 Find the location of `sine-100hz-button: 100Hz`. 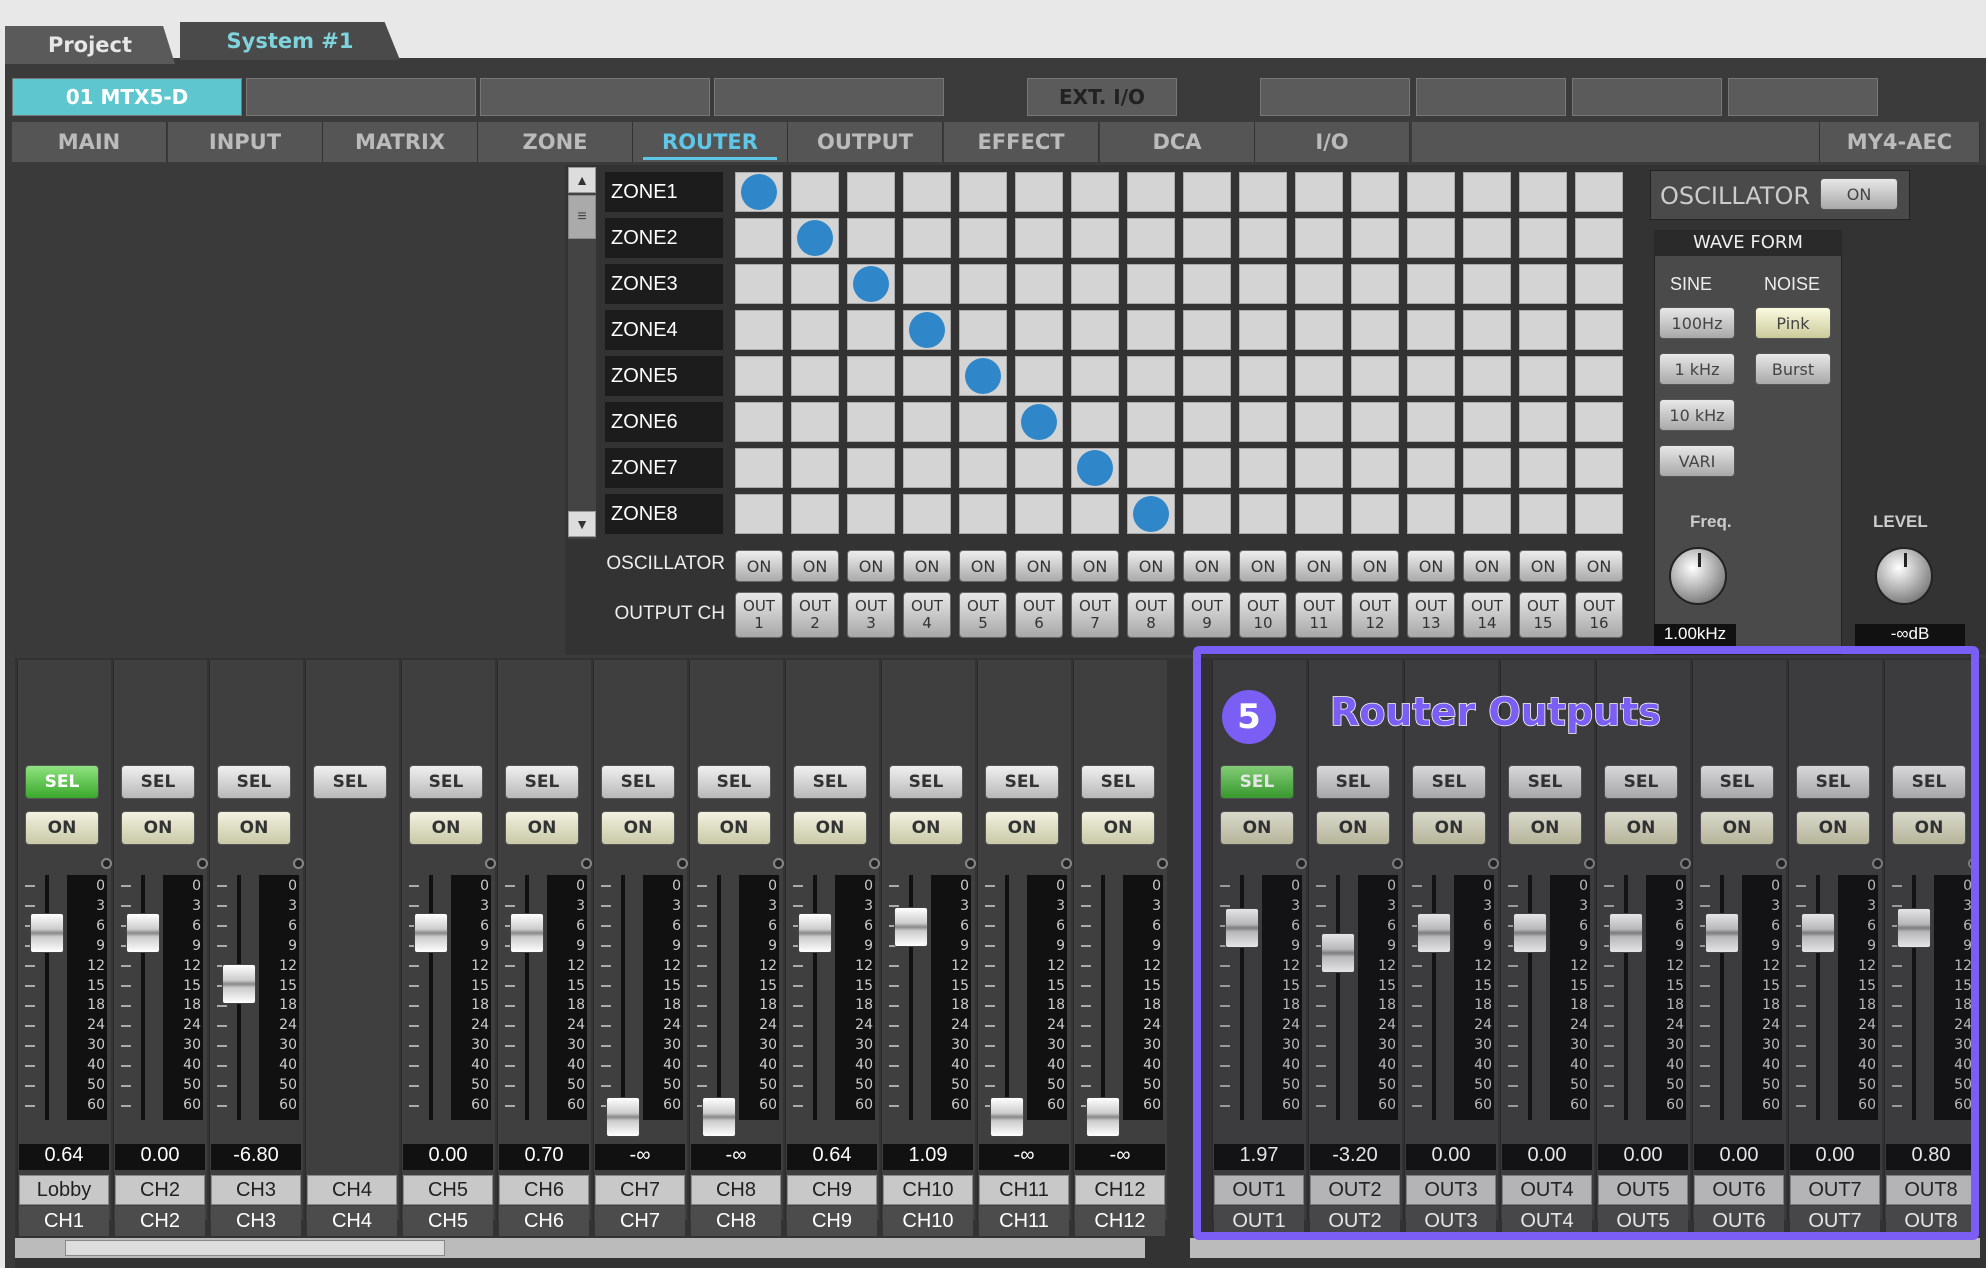

sine-100hz-button: 100Hz is located at coordinates (1697, 323).